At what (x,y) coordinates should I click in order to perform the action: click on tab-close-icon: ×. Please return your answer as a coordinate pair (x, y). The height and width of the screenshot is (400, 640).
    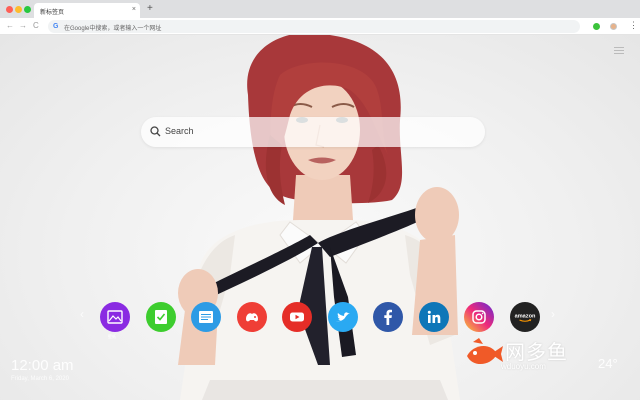
    Looking at the image, I should click on (134, 9).